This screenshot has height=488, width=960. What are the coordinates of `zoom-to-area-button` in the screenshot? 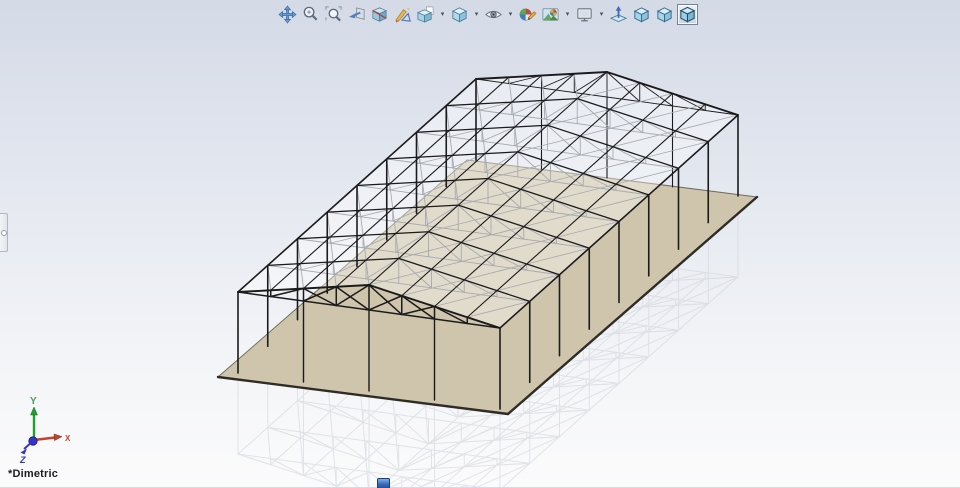 It's located at (333, 14).